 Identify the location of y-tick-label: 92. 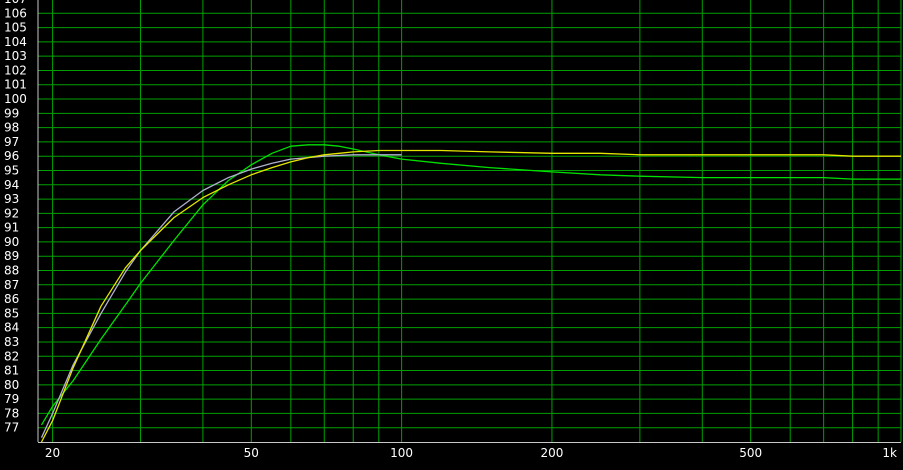
(11, 213).